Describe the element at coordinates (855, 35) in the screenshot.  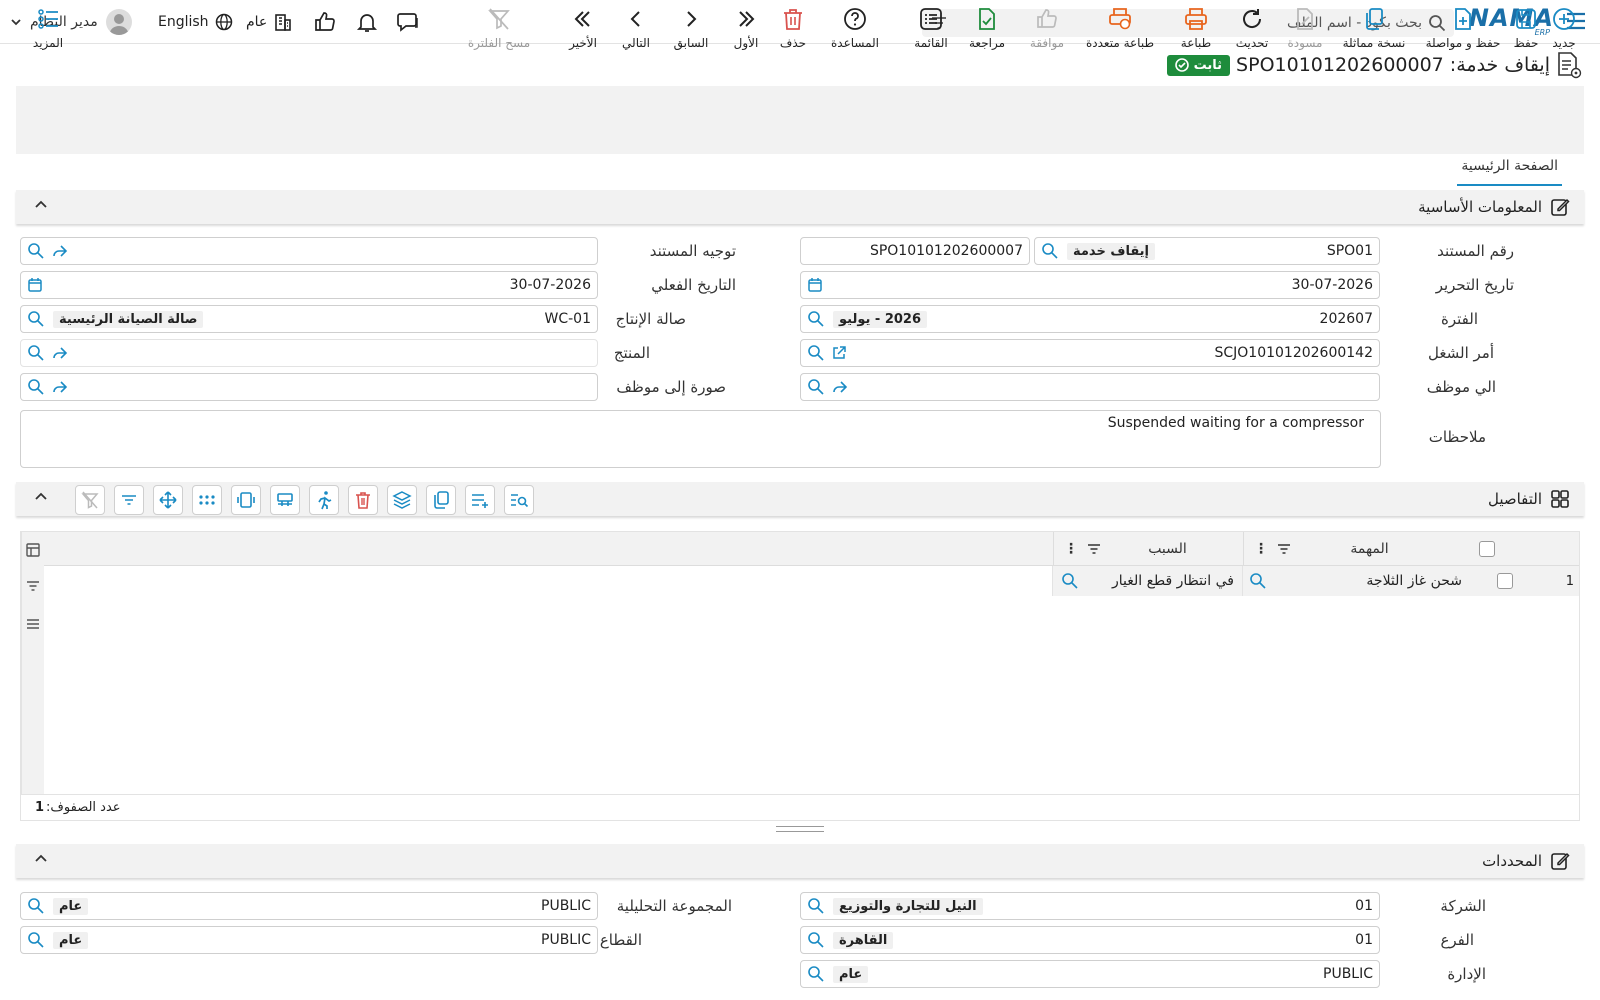
I see `help-button: المساعدة` at that location.